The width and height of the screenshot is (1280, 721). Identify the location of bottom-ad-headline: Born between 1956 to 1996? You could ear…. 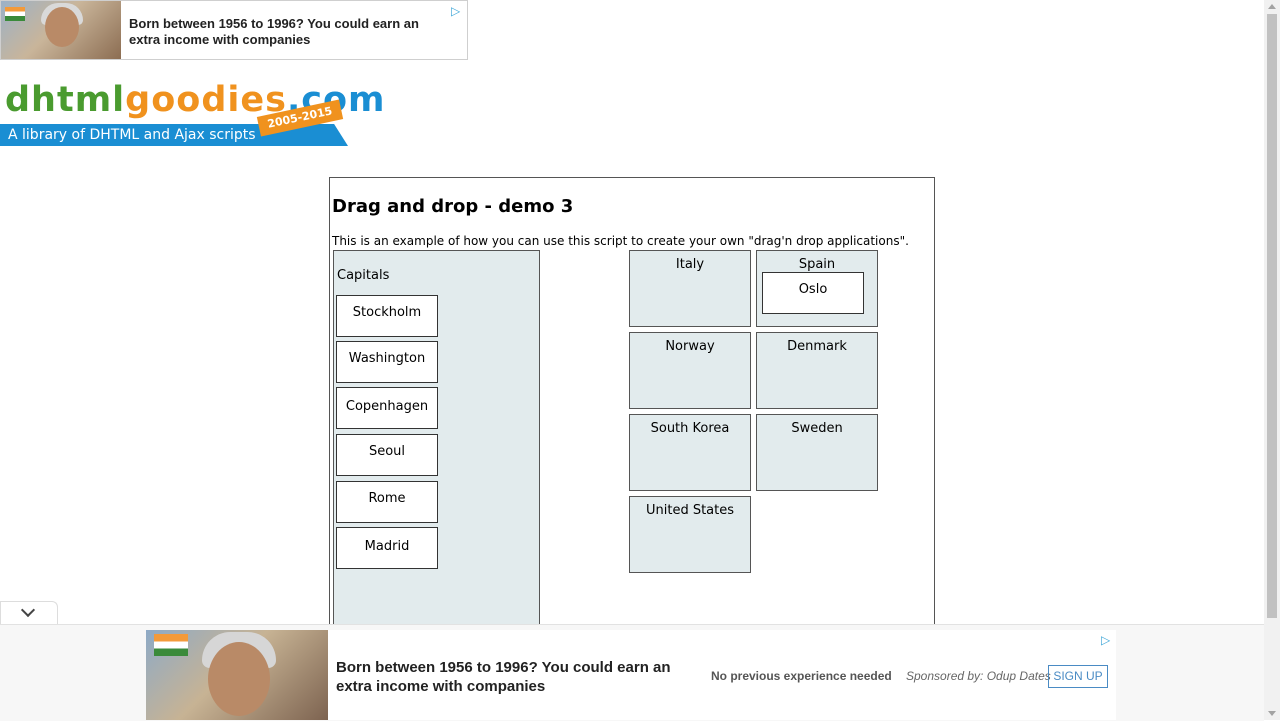
(521, 677).